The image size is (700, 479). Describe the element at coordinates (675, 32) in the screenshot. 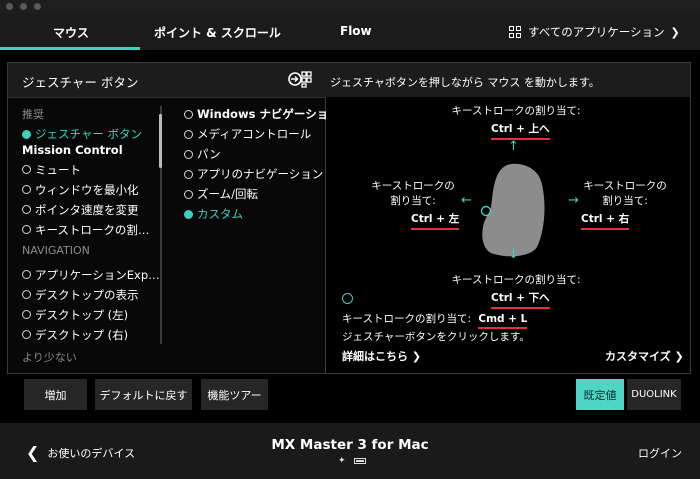

I see `chevron-down-icon: ❯` at that location.